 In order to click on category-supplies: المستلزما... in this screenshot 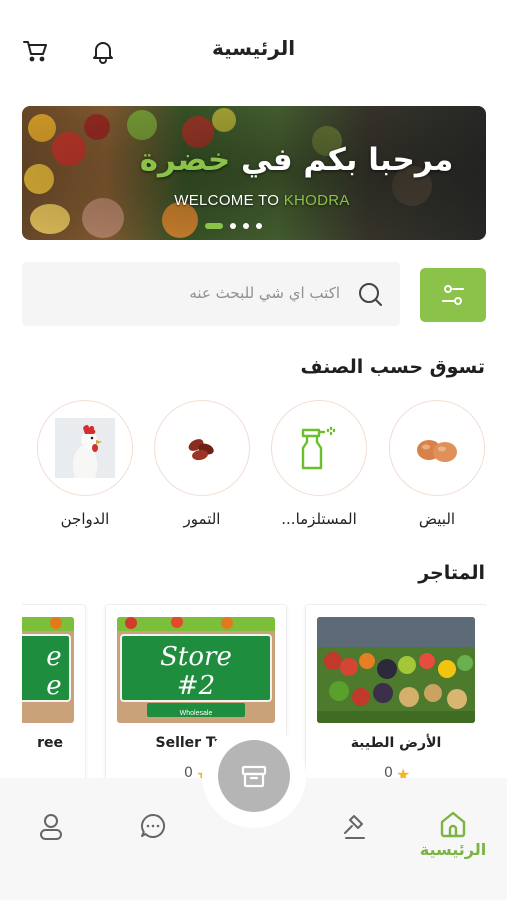, I will do `click(319, 464)`.